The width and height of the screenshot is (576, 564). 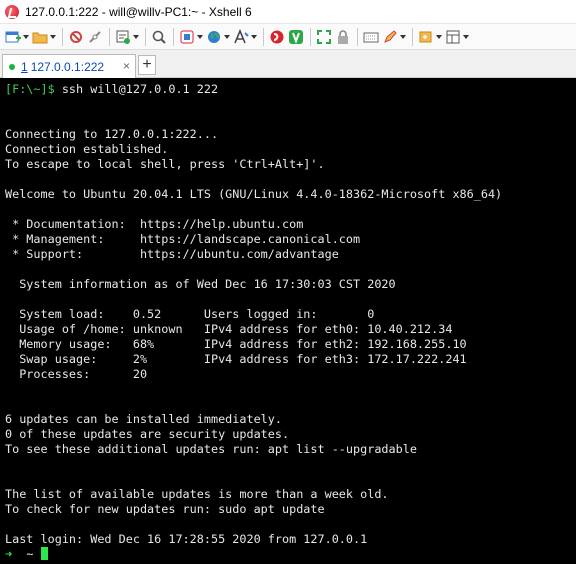 I want to click on xshell-app-icon, so click(x=12, y=11).